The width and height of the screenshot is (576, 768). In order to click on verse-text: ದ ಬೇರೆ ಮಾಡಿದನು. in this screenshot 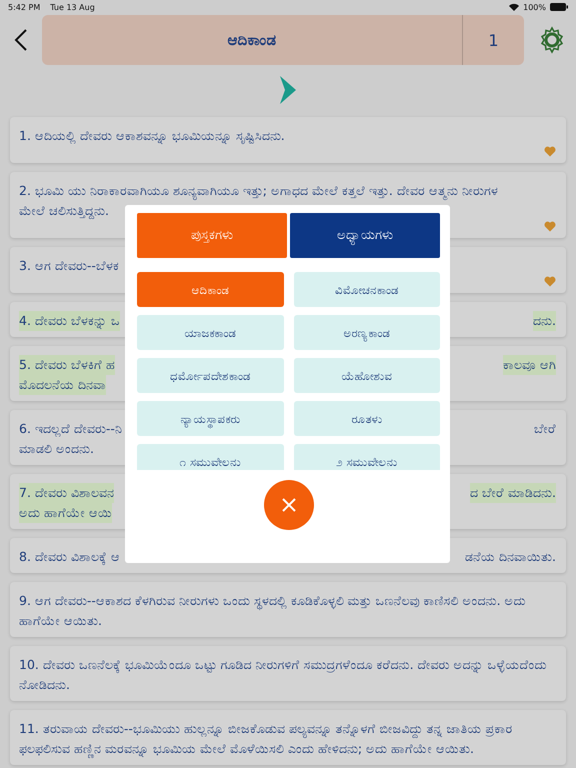, I will do `click(513, 493)`.